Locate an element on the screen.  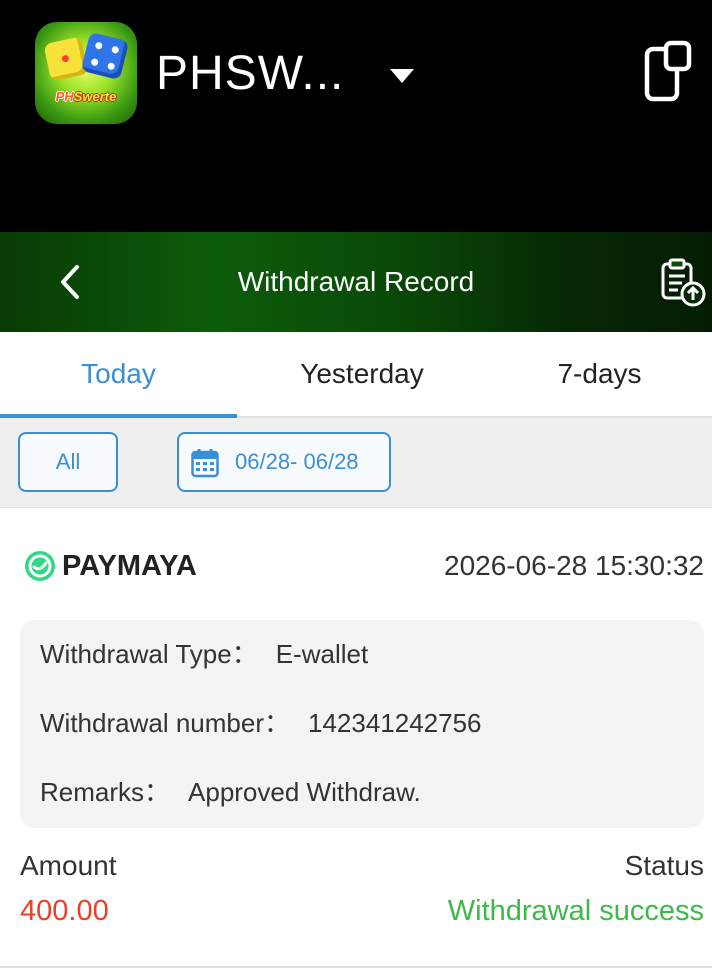
status-label: Status is located at coordinates (664, 865).